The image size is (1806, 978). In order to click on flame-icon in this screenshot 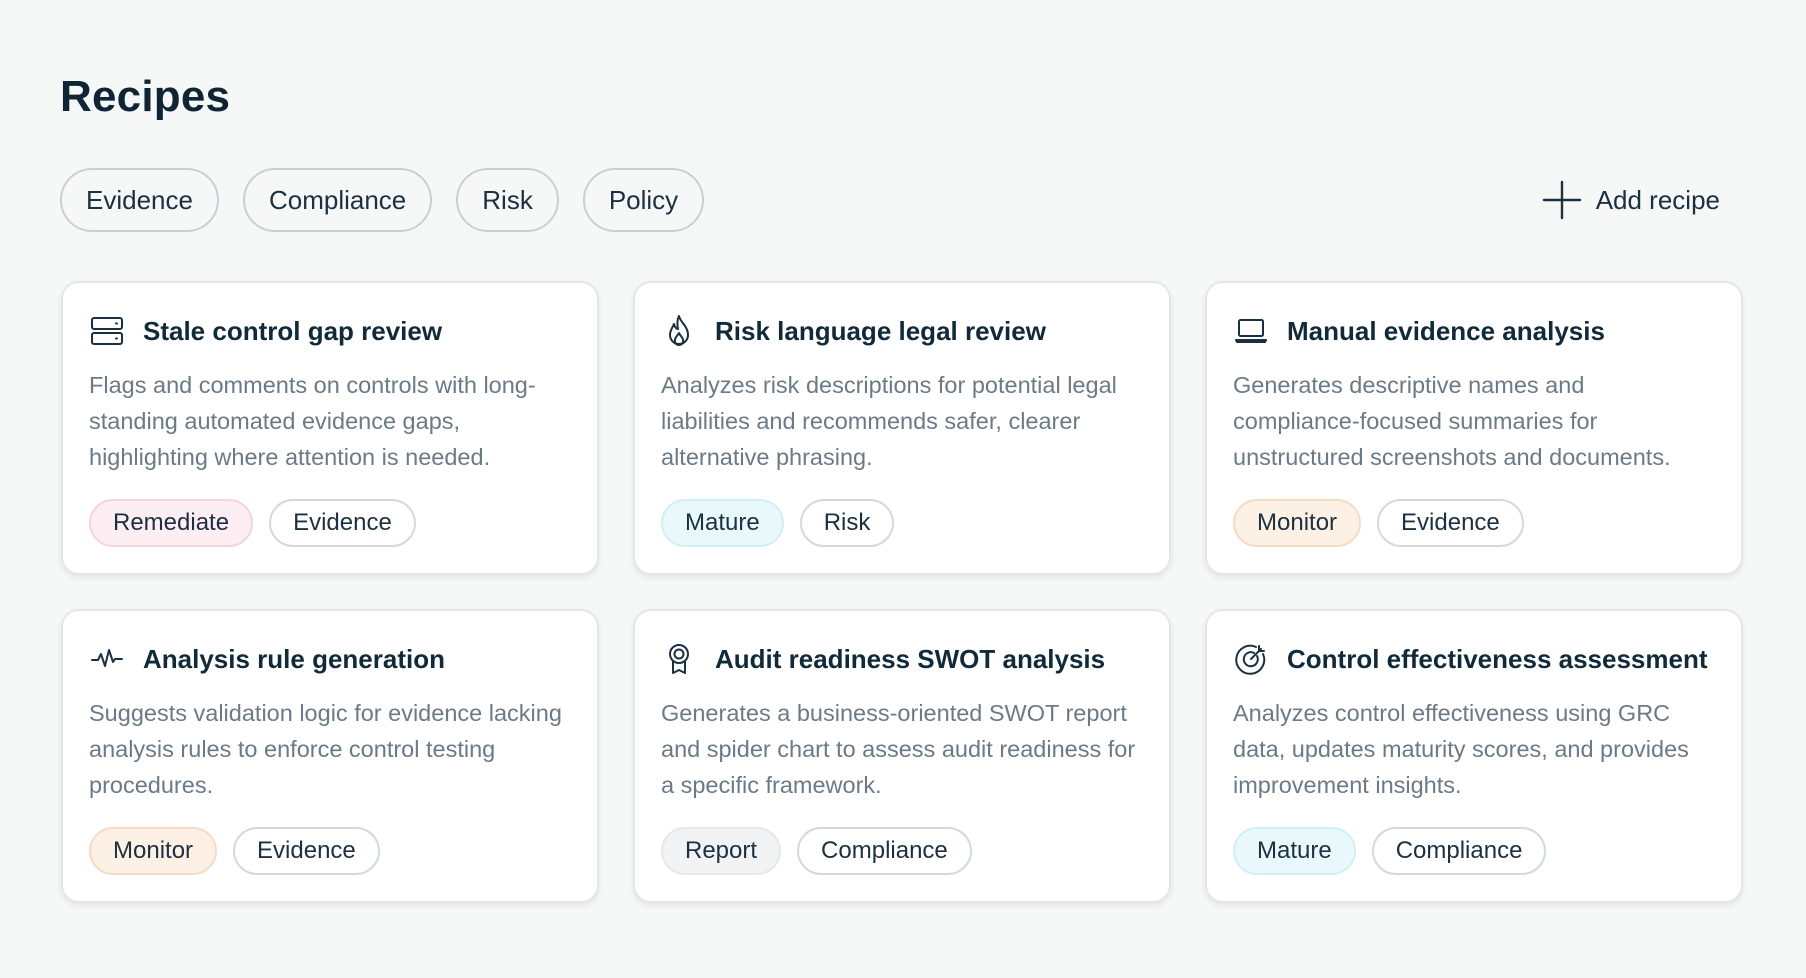, I will do `click(679, 331)`.